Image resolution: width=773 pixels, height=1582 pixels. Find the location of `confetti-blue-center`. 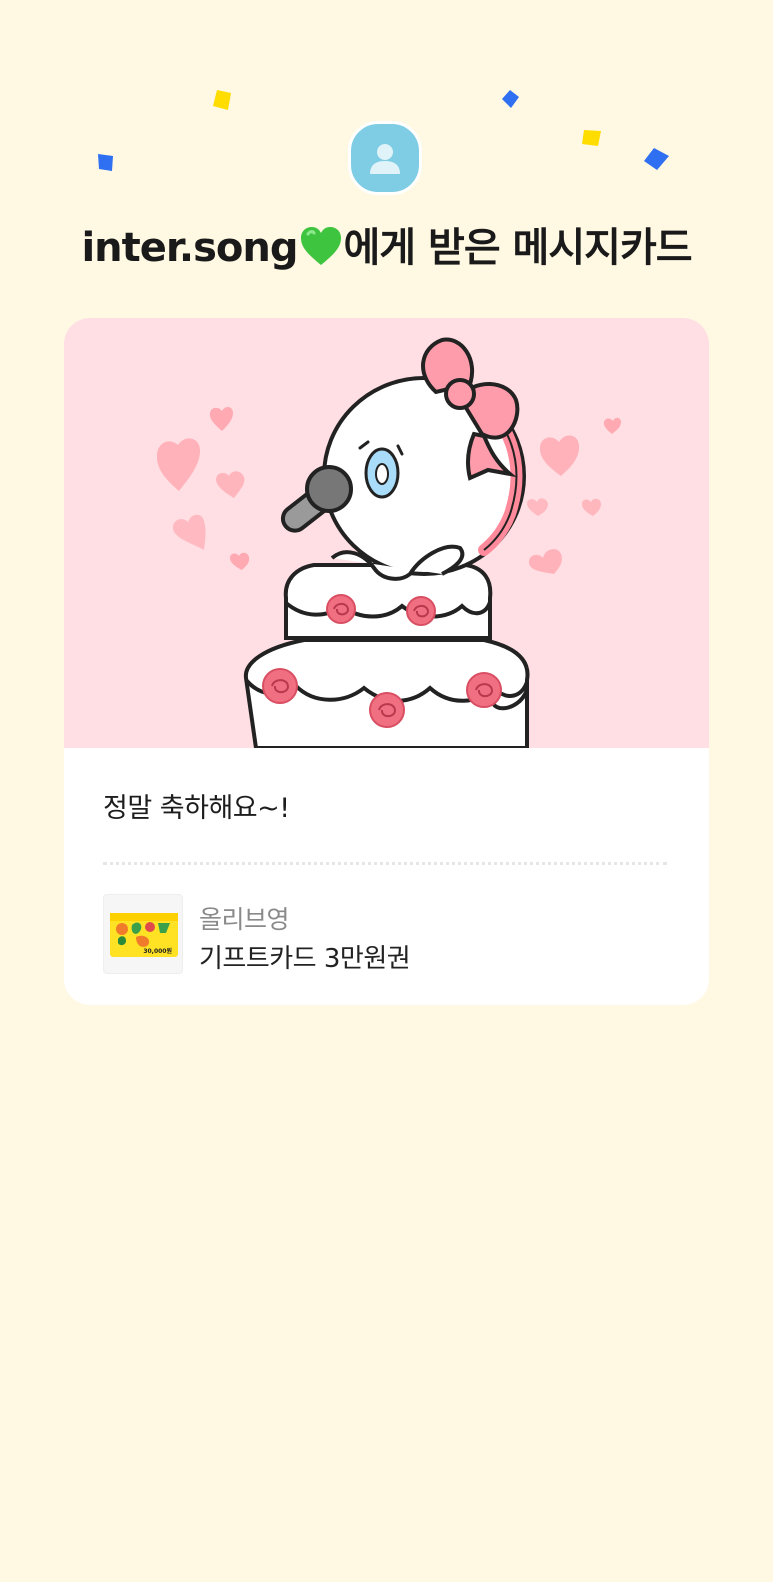

confetti-blue-center is located at coordinates (510, 99).